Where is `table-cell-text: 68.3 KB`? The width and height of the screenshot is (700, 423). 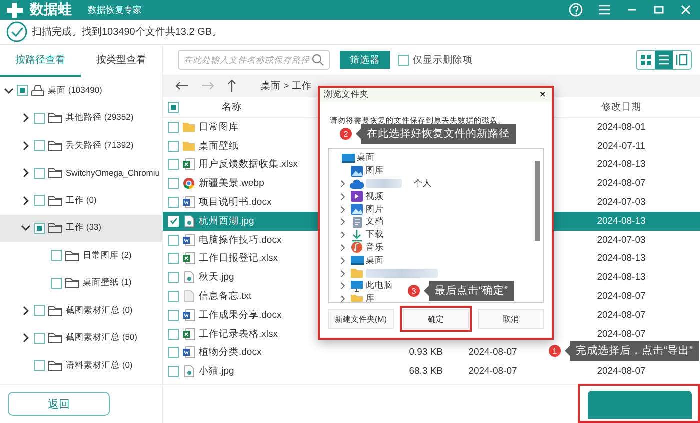
table-cell-text: 68.3 KB is located at coordinates (425, 372).